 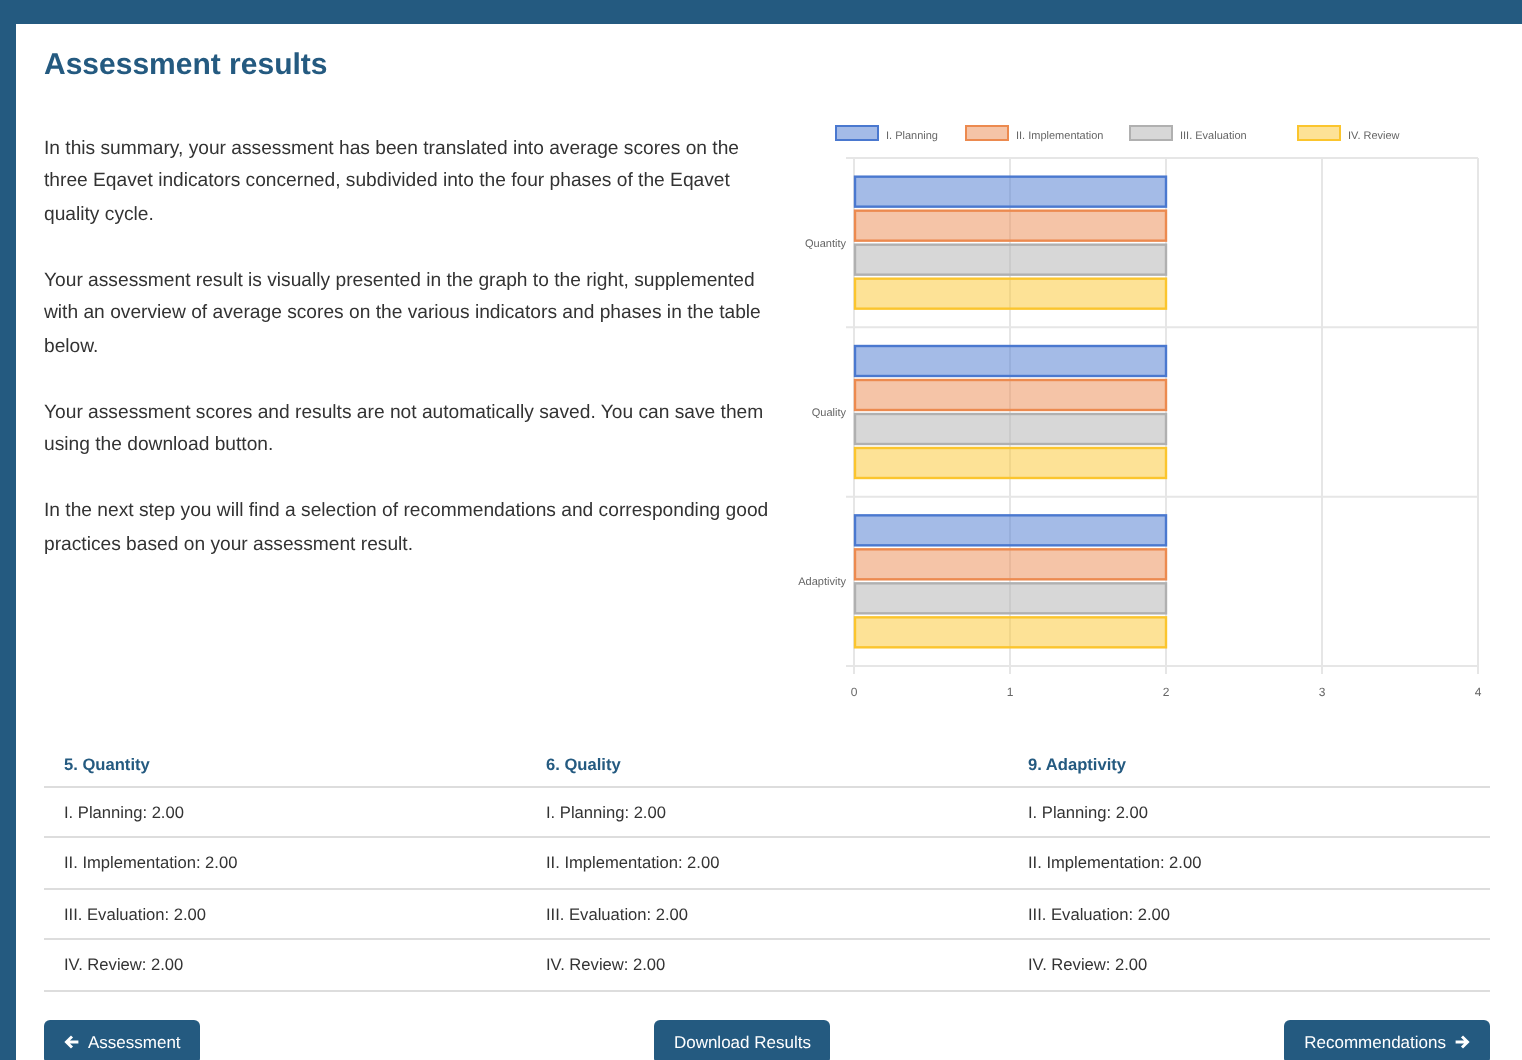 I want to click on paragraph: Your assessment scores and results are not automatically saved. You can save them using the download button., so click(x=405, y=429).